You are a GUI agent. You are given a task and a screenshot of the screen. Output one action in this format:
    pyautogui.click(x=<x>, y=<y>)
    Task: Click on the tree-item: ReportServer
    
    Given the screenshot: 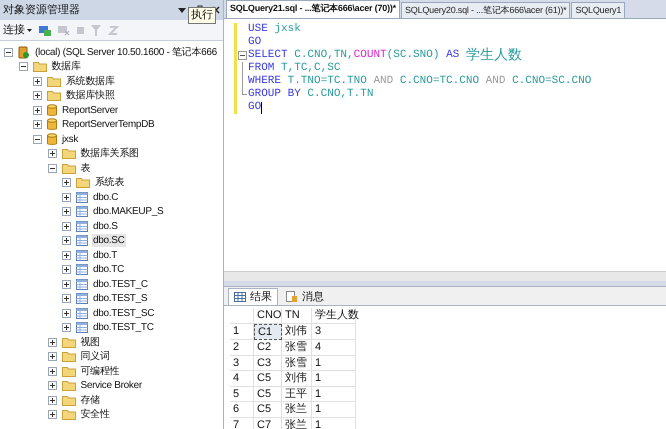 What is the action you would take?
    pyautogui.click(x=90, y=110)
    